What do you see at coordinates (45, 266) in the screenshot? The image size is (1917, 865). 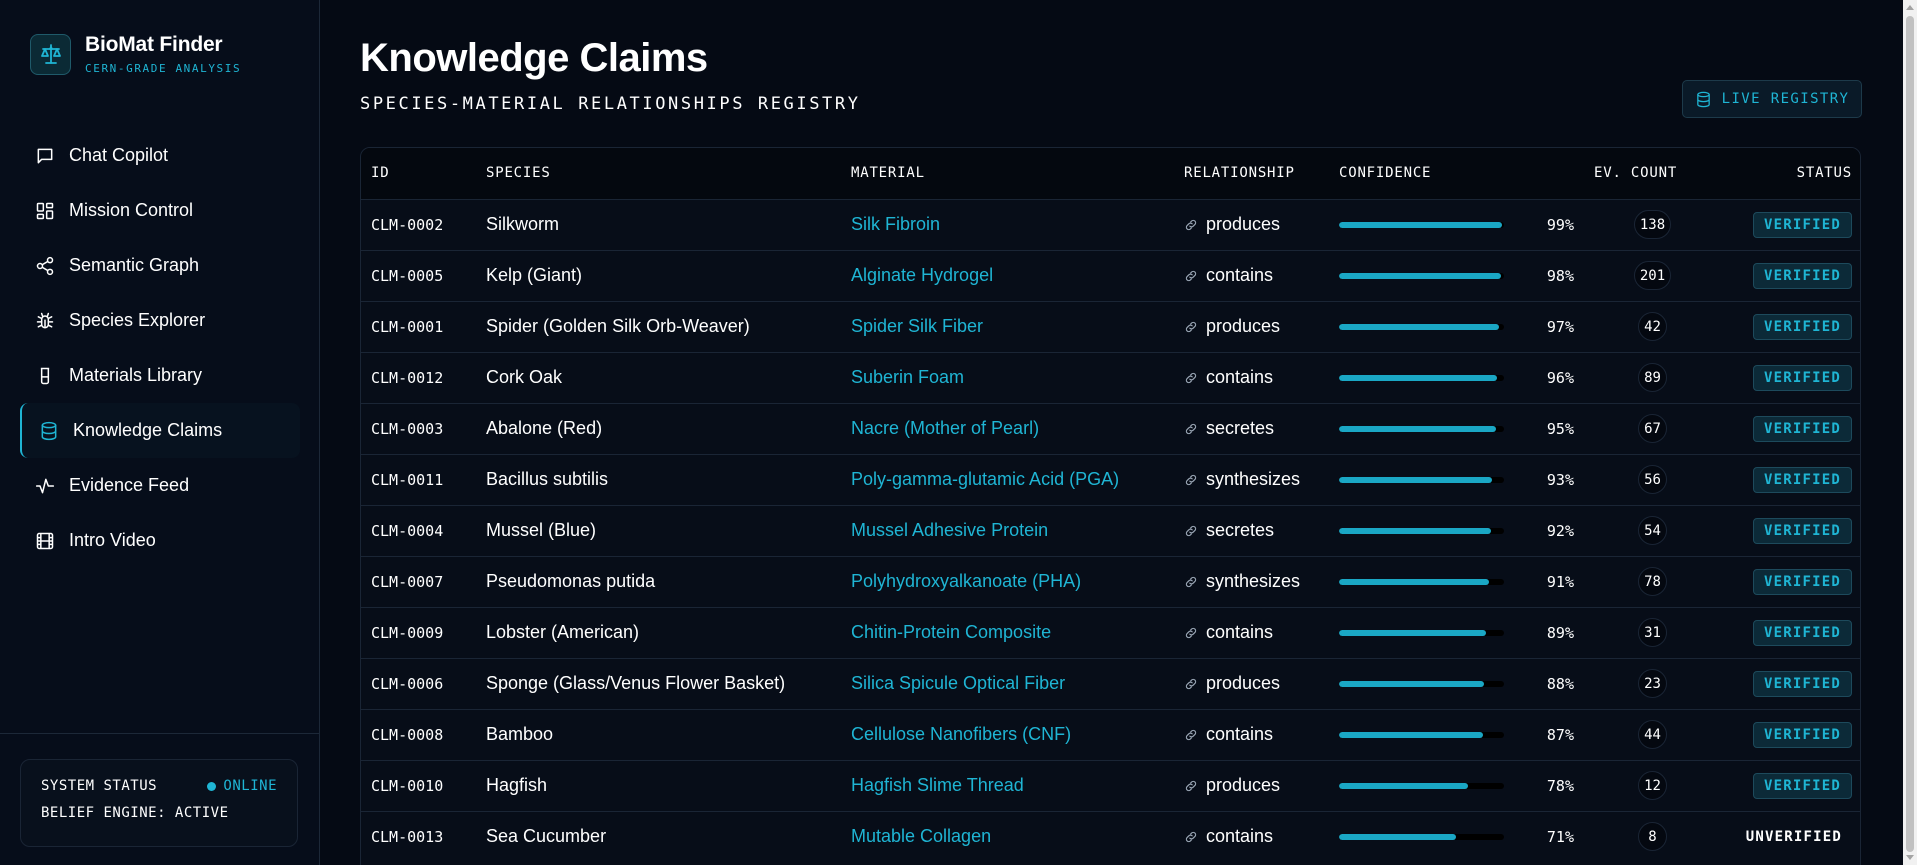 I see `share-icon` at bounding box center [45, 266].